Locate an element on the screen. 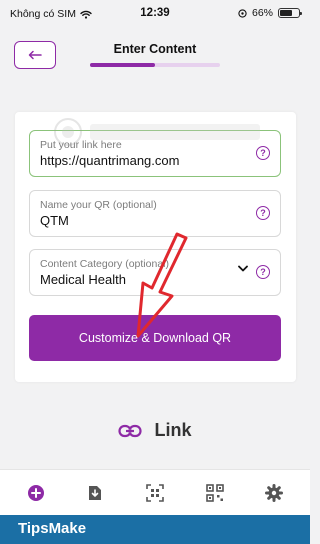 The image size is (320, 544). page-title: Enter Content is located at coordinates (155, 49).